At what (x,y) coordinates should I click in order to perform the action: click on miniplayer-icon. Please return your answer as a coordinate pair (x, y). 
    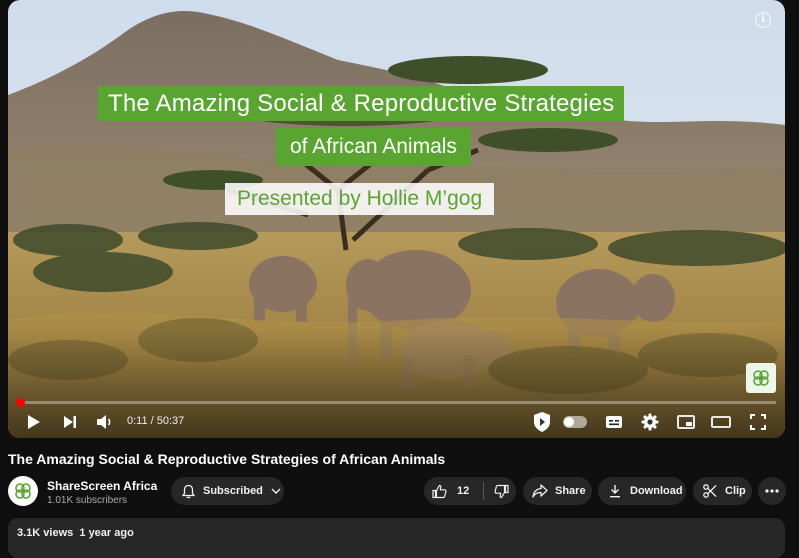
    Looking at the image, I should click on (686, 422).